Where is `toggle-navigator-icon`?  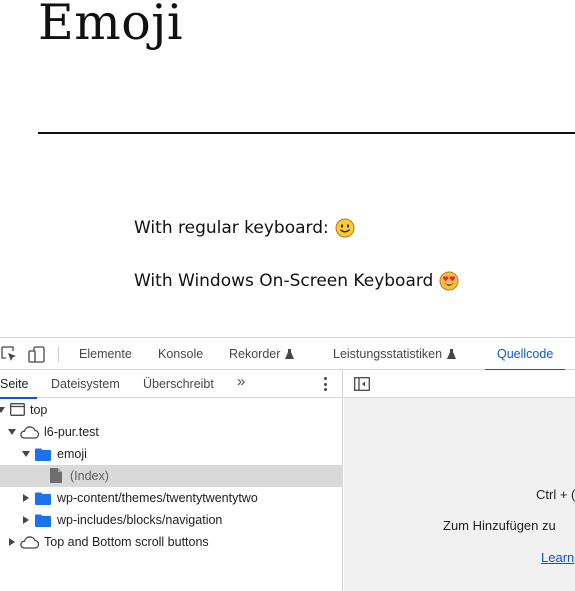
toggle-navigator-icon is located at coordinates (362, 384).